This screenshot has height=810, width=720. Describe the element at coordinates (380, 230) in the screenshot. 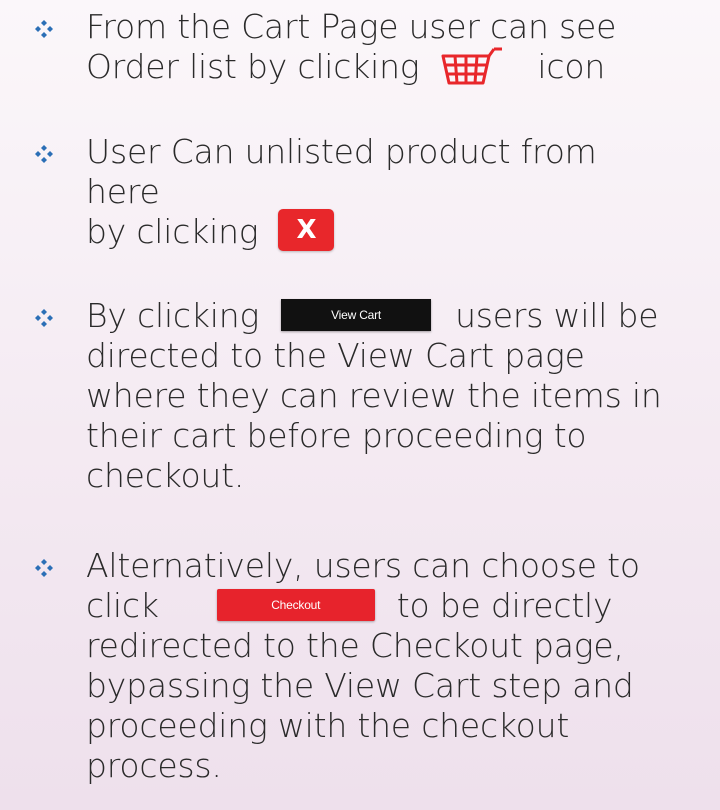

I see `bullet-2-line-2: by clicking X` at that location.